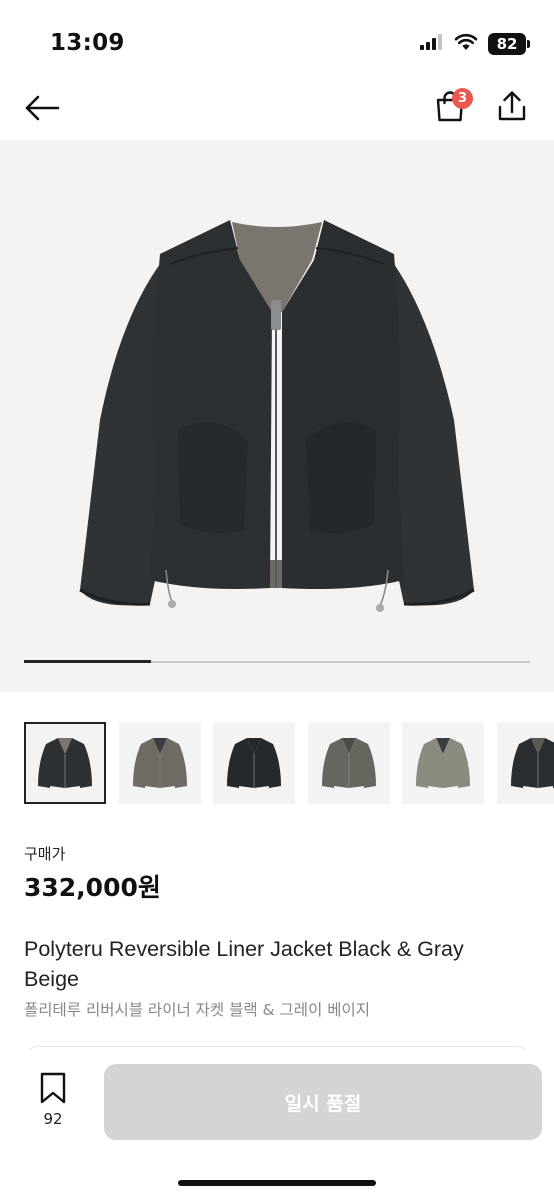  What do you see at coordinates (277, 1183) in the screenshot?
I see `home-indicator` at bounding box center [277, 1183].